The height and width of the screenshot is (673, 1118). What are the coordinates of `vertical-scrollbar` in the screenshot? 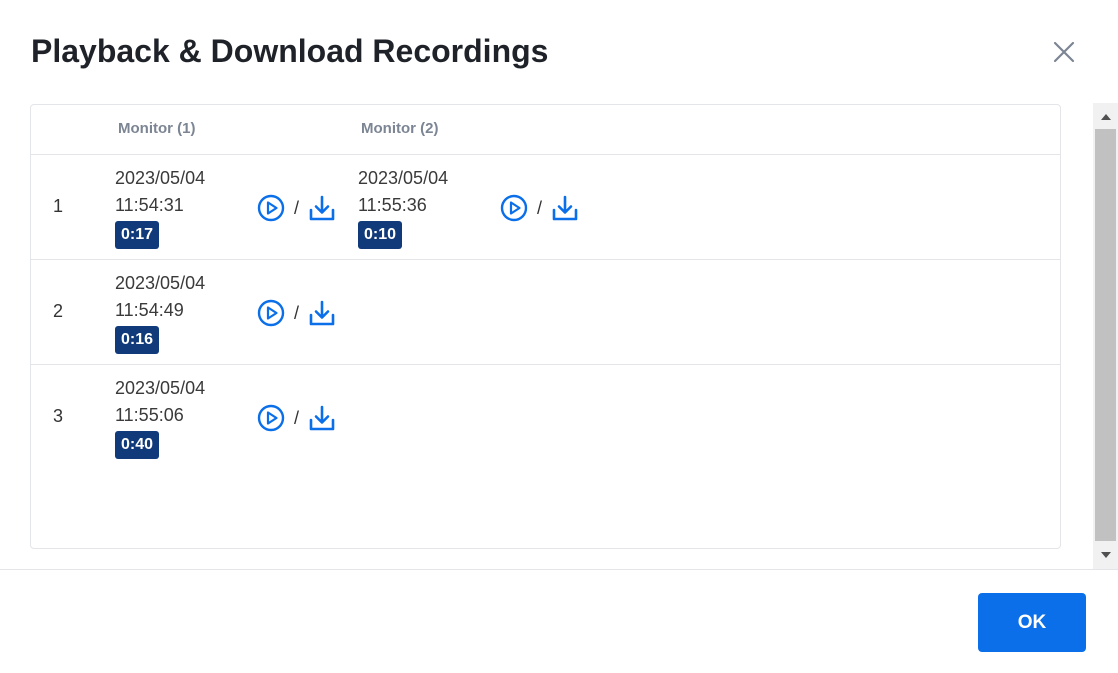 It's located at (1105, 336).